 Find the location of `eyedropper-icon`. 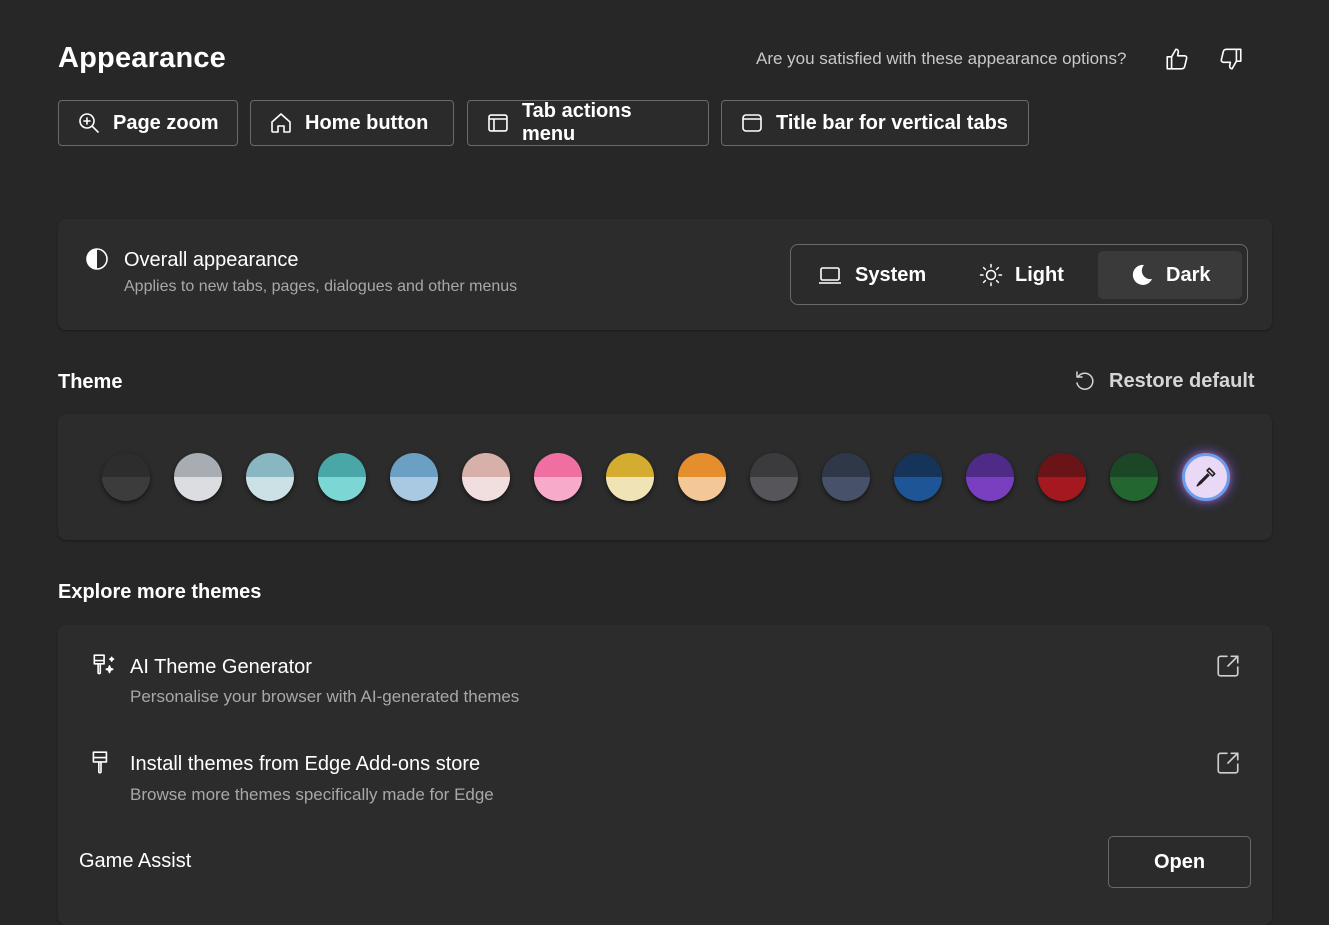

eyedropper-icon is located at coordinates (1206, 477).